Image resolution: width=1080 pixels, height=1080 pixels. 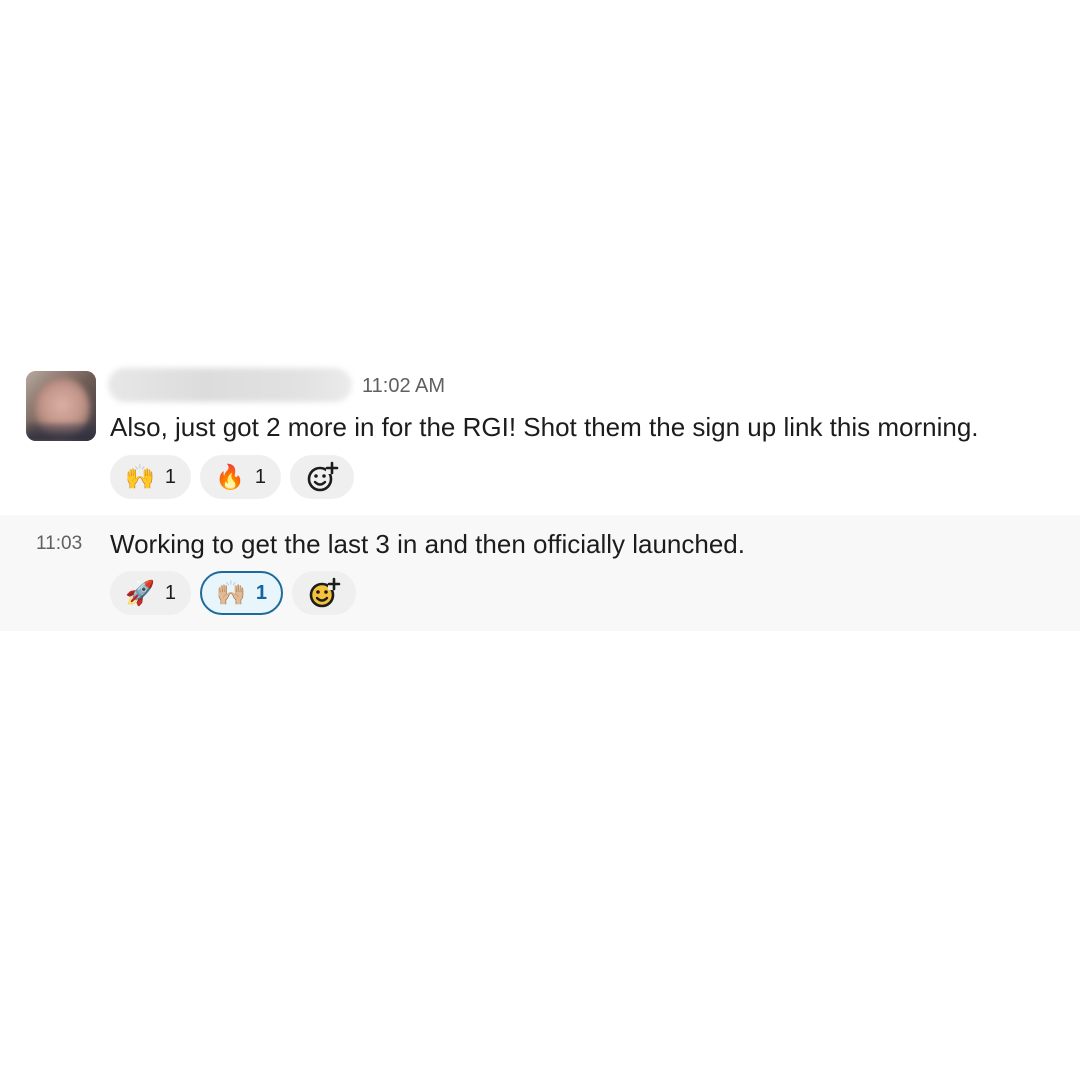 What do you see at coordinates (140, 477) in the screenshot?
I see `raising-hands-icon: 🙌` at bounding box center [140, 477].